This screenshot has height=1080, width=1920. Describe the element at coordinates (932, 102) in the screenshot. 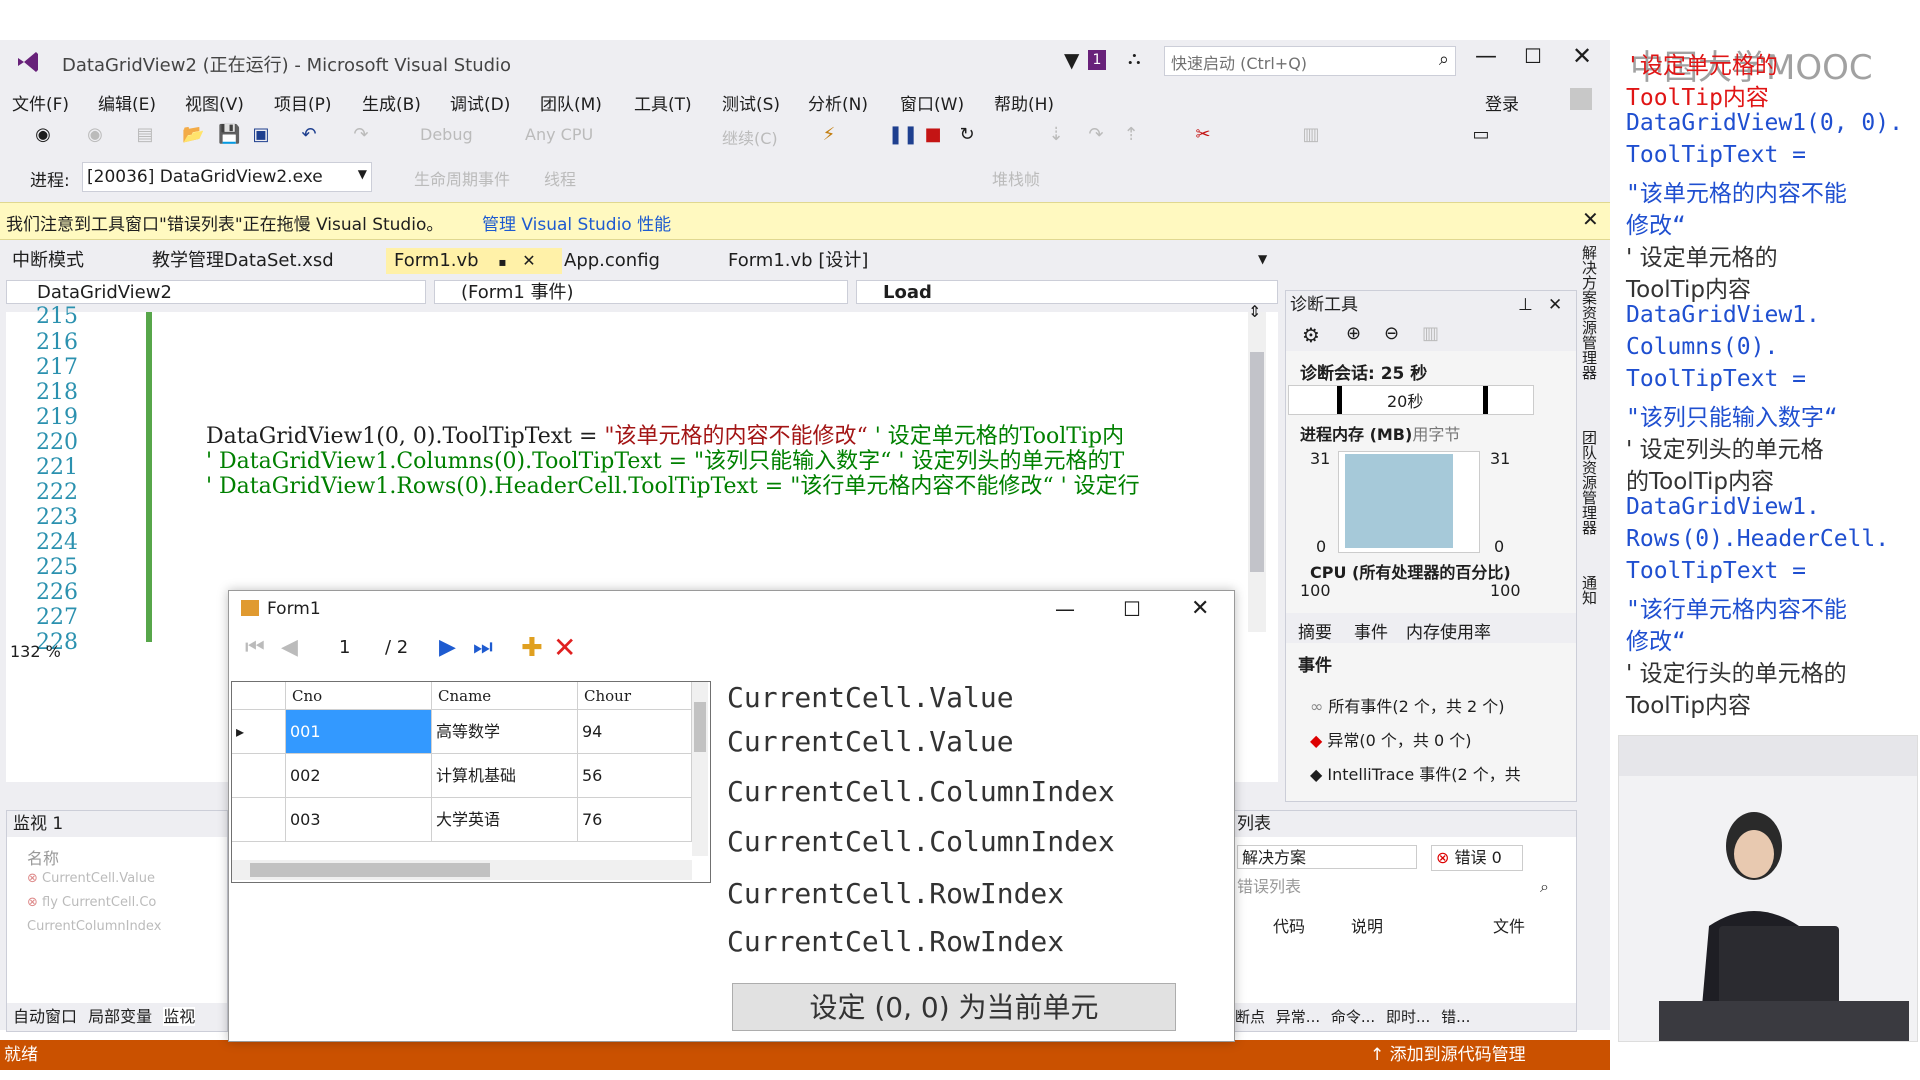

I see `menu-window: 窗口(W)` at that location.